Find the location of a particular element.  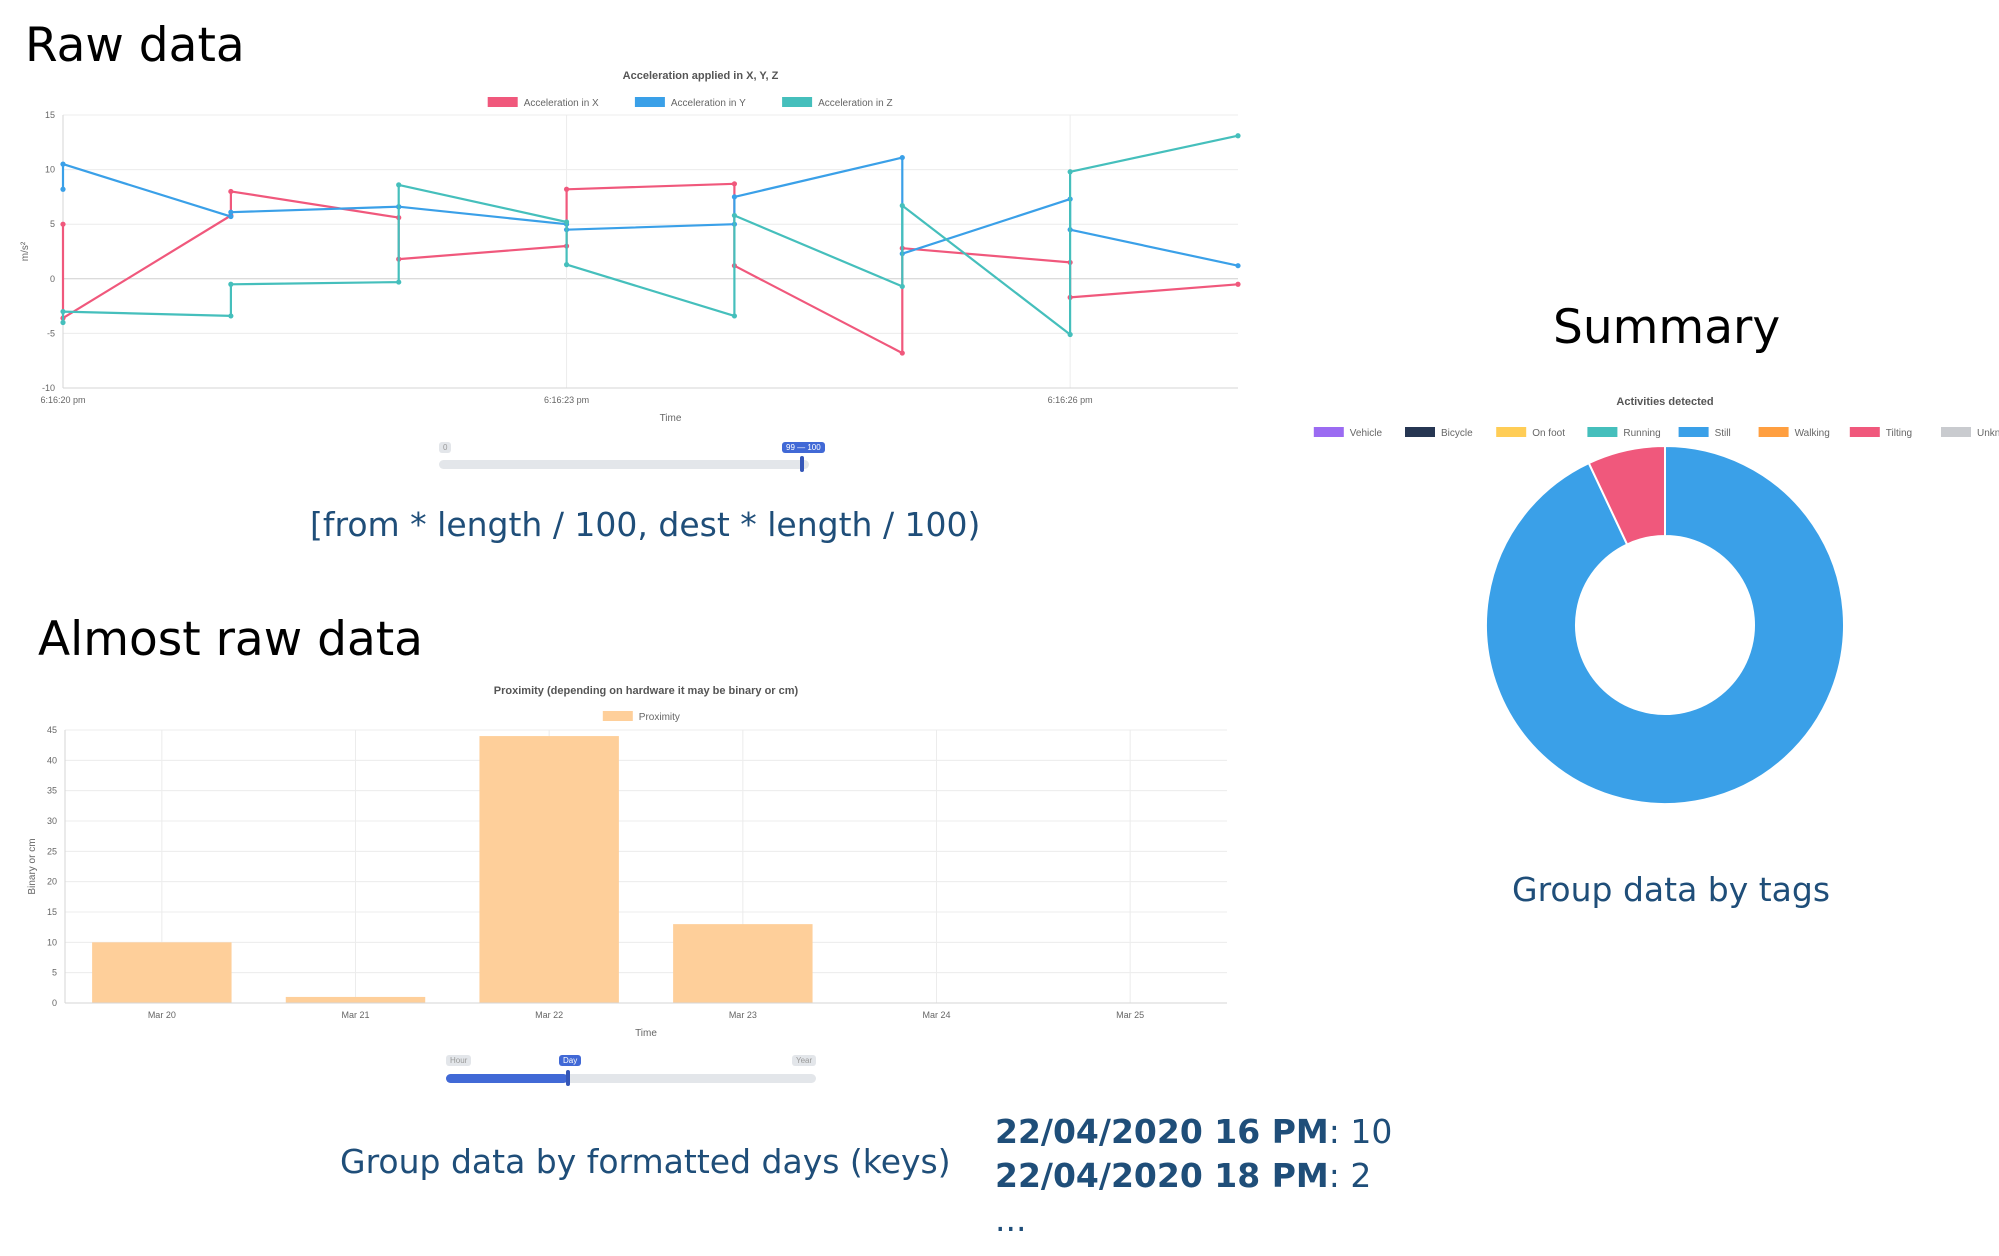

grouped-example-key: 22/04/2020 16 PM is located at coordinates (1162, 1131).